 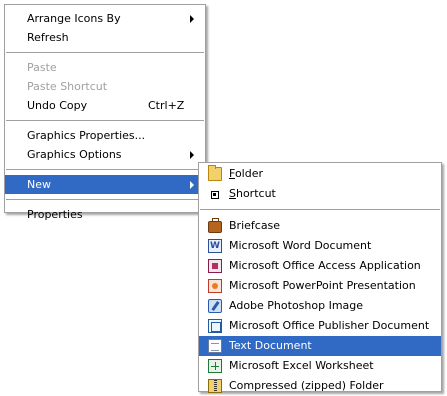 What do you see at coordinates (105, 184) in the screenshot?
I see `menu-item-new: New` at bounding box center [105, 184].